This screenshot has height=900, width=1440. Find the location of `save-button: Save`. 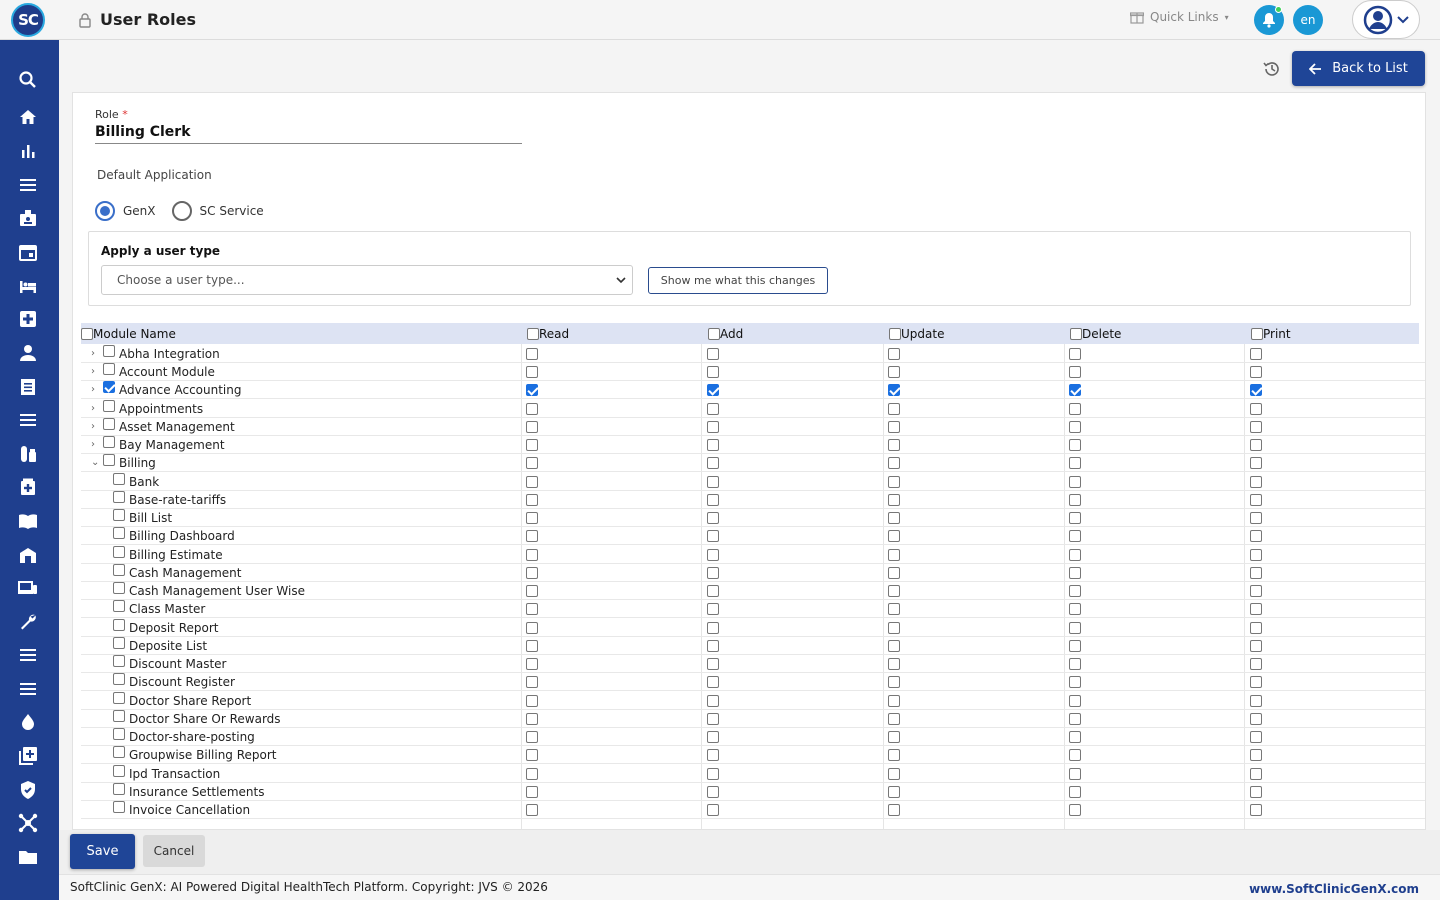

save-button: Save is located at coordinates (102, 851).